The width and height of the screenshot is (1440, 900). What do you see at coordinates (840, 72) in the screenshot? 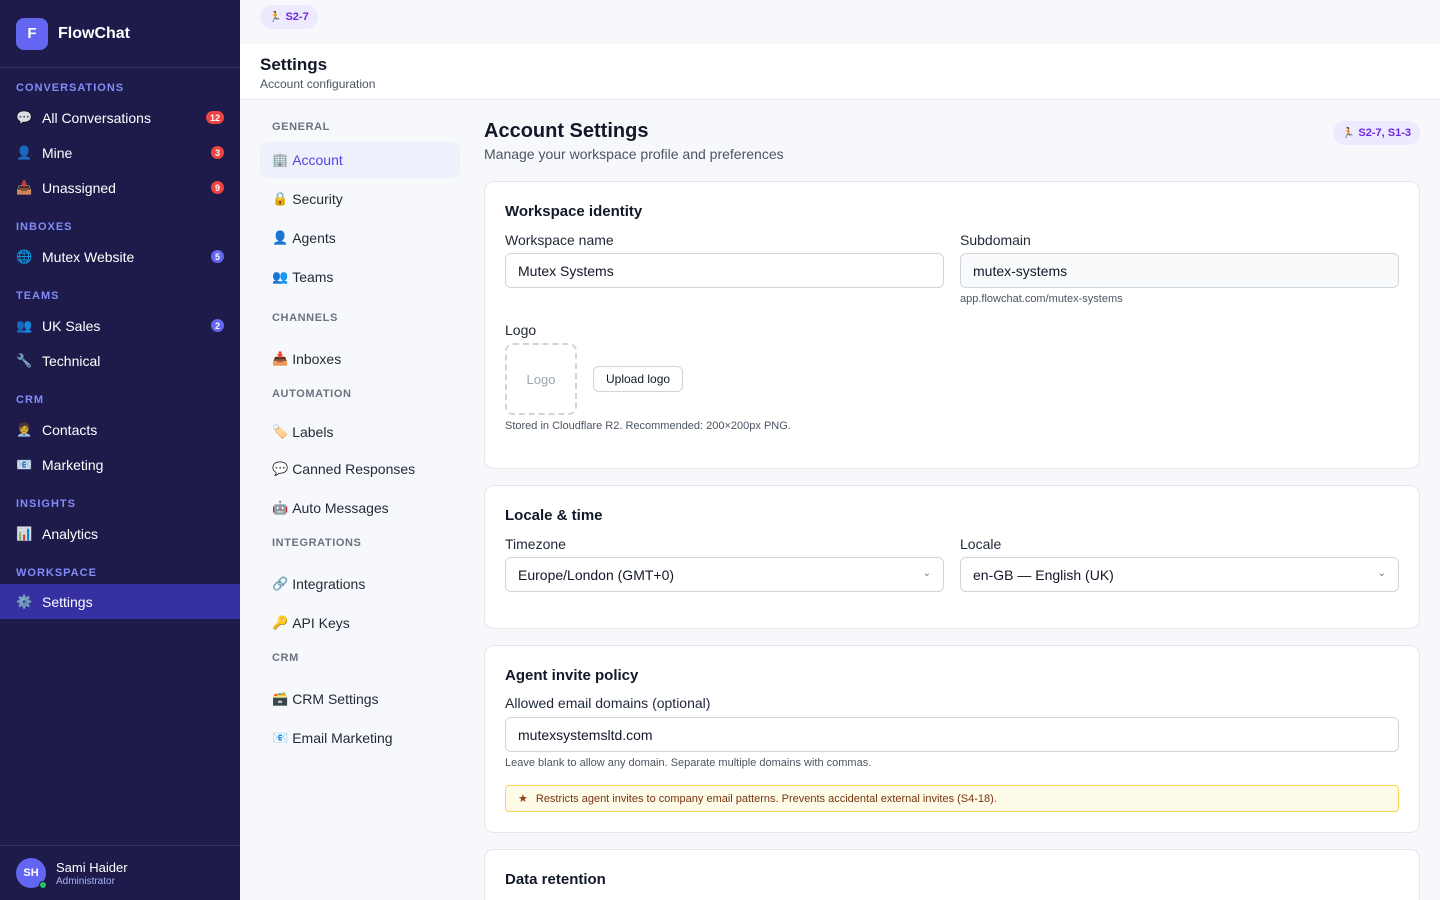
I see `page-header: Settings Account configuration` at bounding box center [840, 72].